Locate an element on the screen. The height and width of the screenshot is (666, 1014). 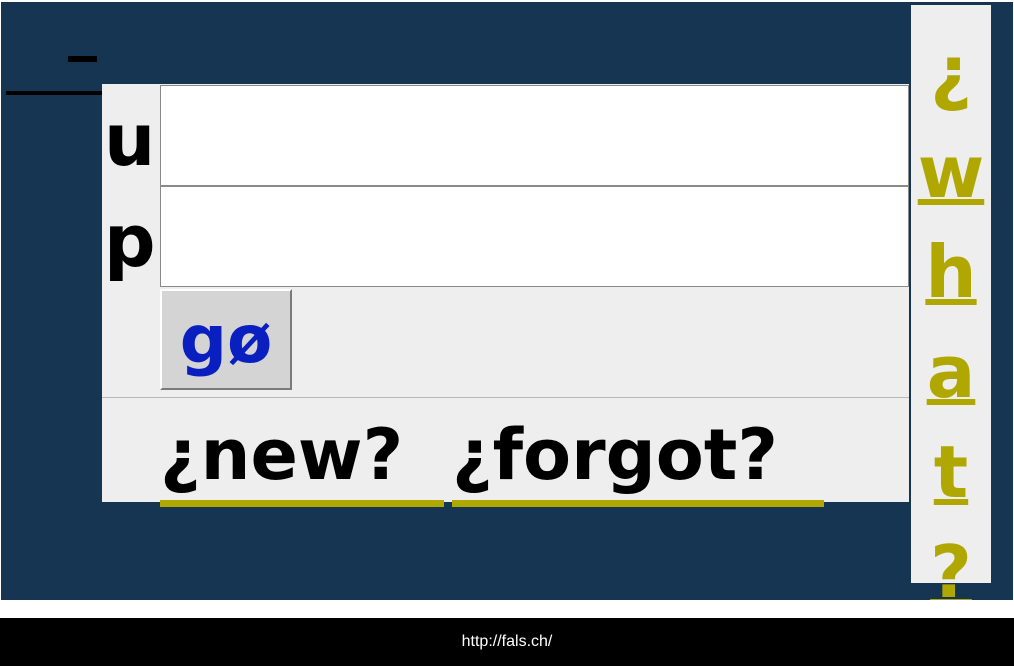
what-link-letter: w is located at coordinates (951, 172).